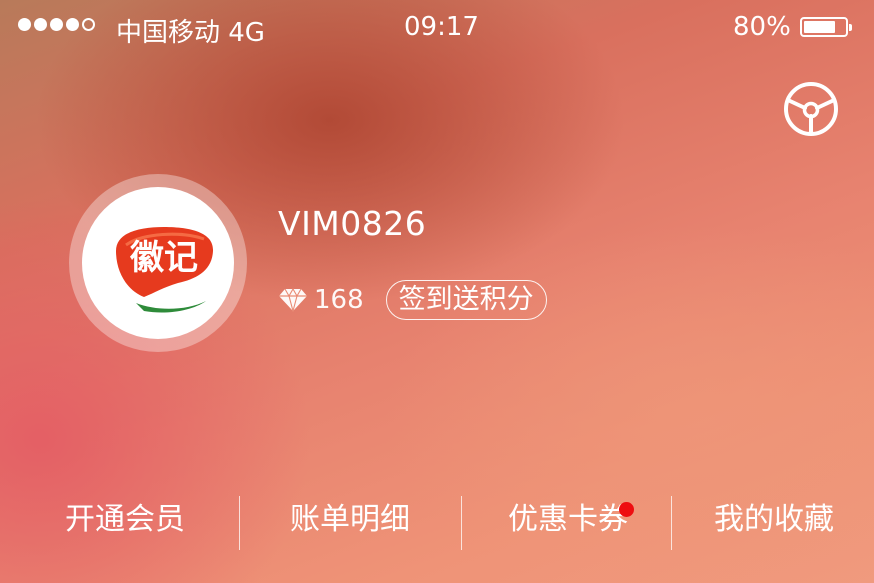 This screenshot has height=583, width=874. What do you see at coordinates (163, 258) in the screenshot?
I see `svg-text: 徽记` at bounding box center [163, 258].